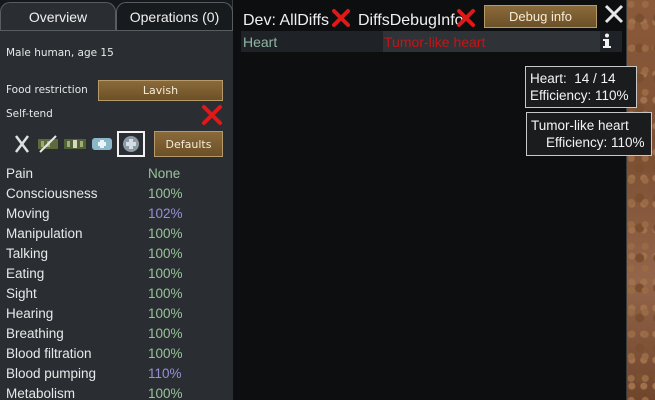 The image size is (655, 400). Describe the element at coordinates (47, 90) in the screenshot. I see `food-restriction-label: Food restriction` at that location.